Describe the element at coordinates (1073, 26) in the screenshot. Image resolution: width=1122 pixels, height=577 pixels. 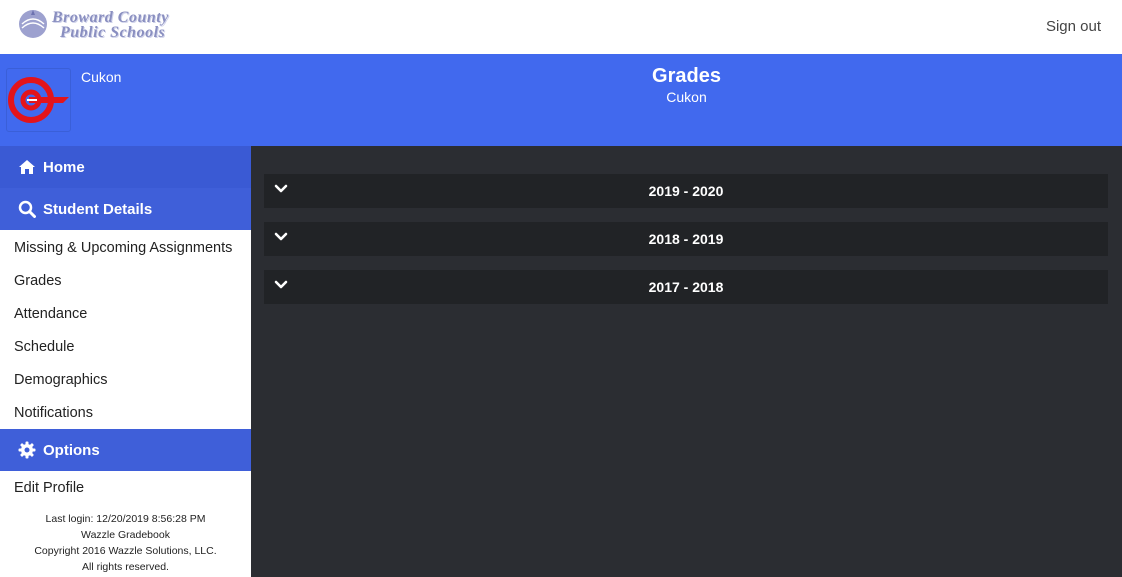
I see `sign-out-link: Sign out` at that location.